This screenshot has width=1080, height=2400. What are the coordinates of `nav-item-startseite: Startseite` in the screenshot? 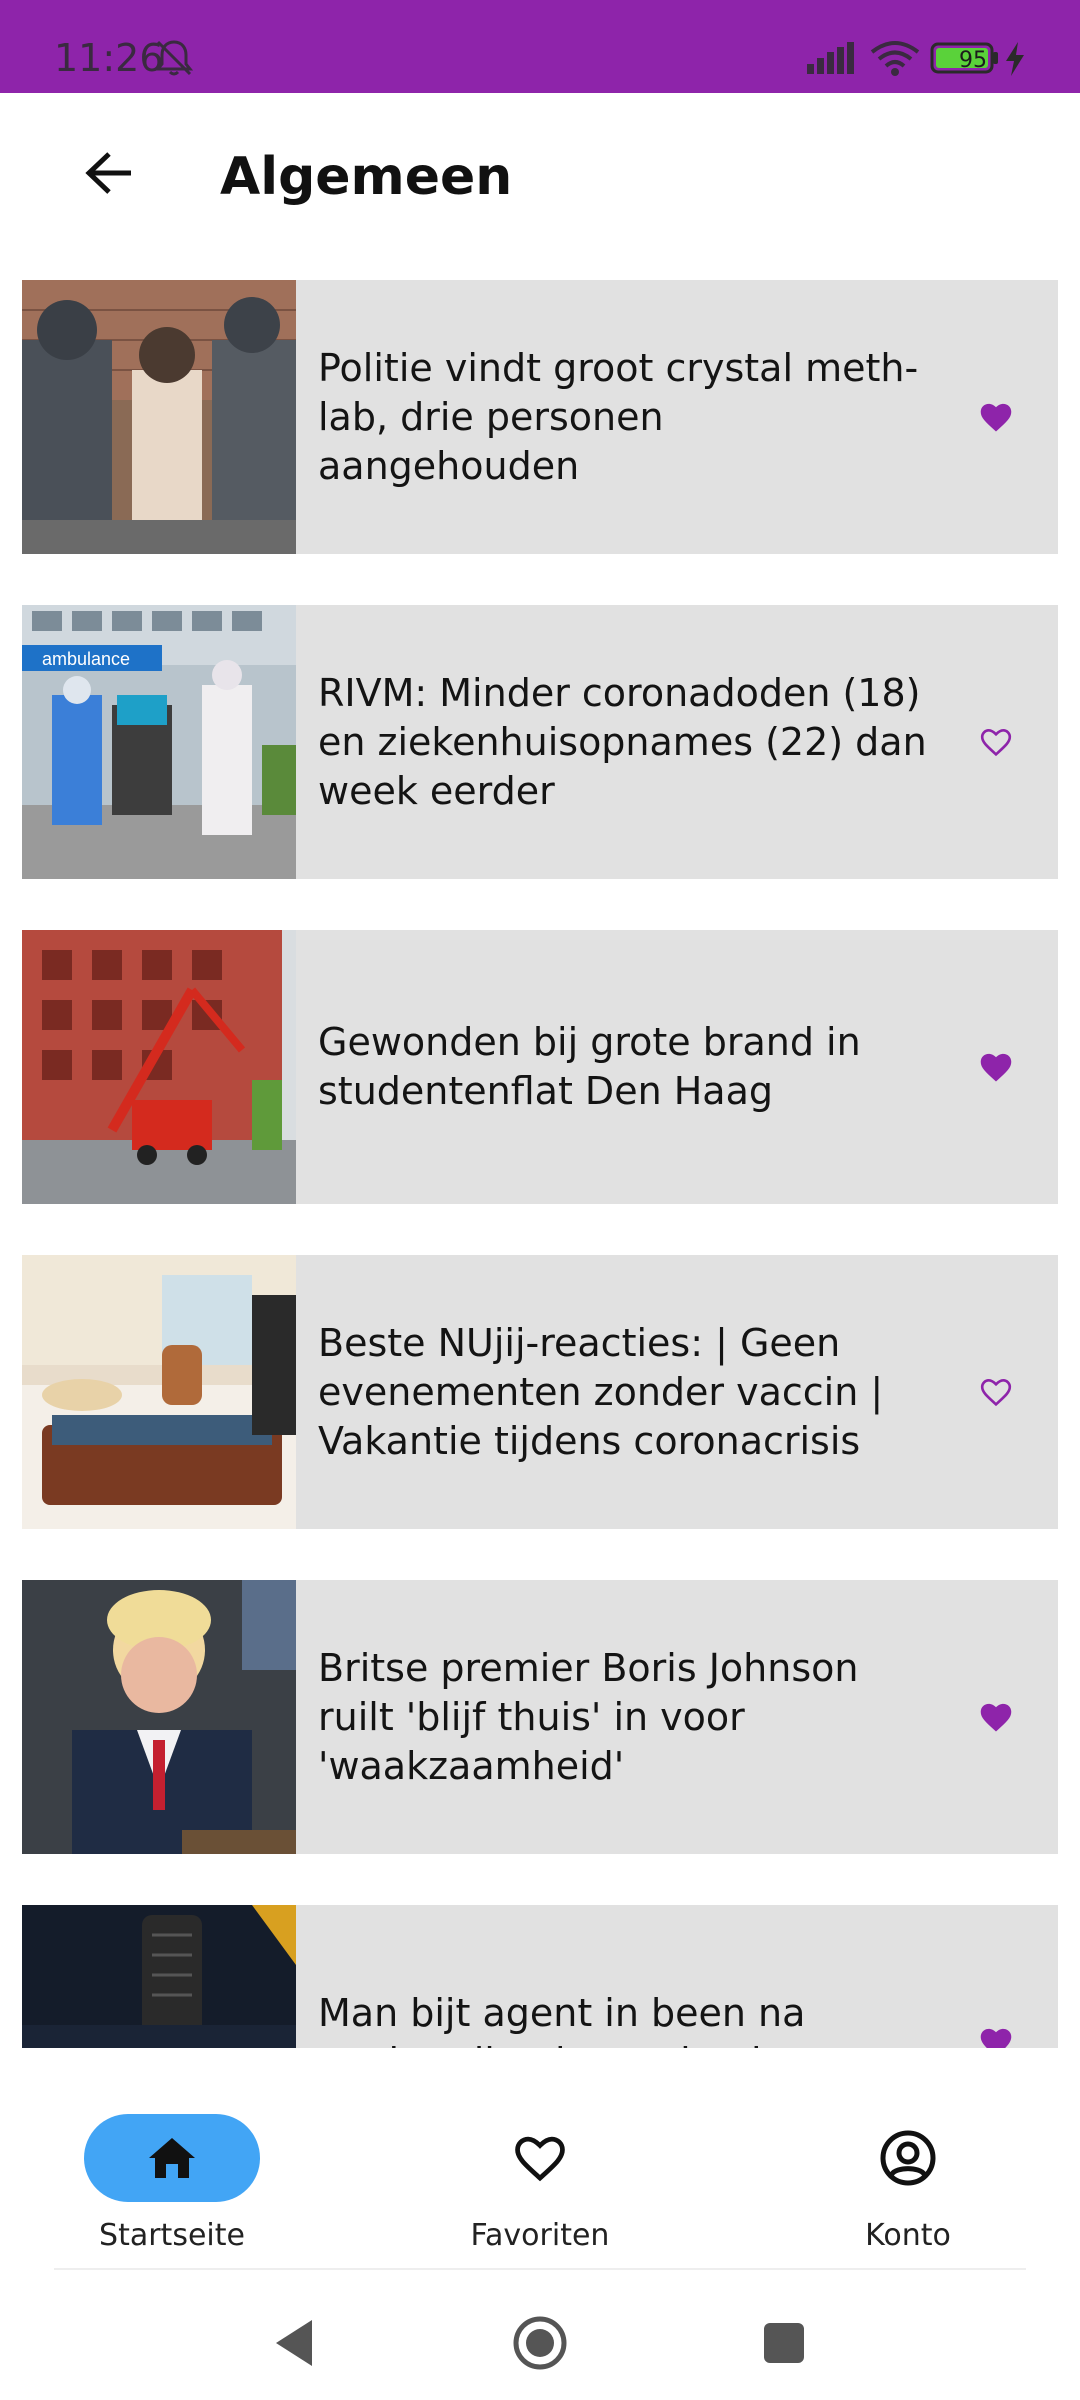 It's located at (172, 2166).